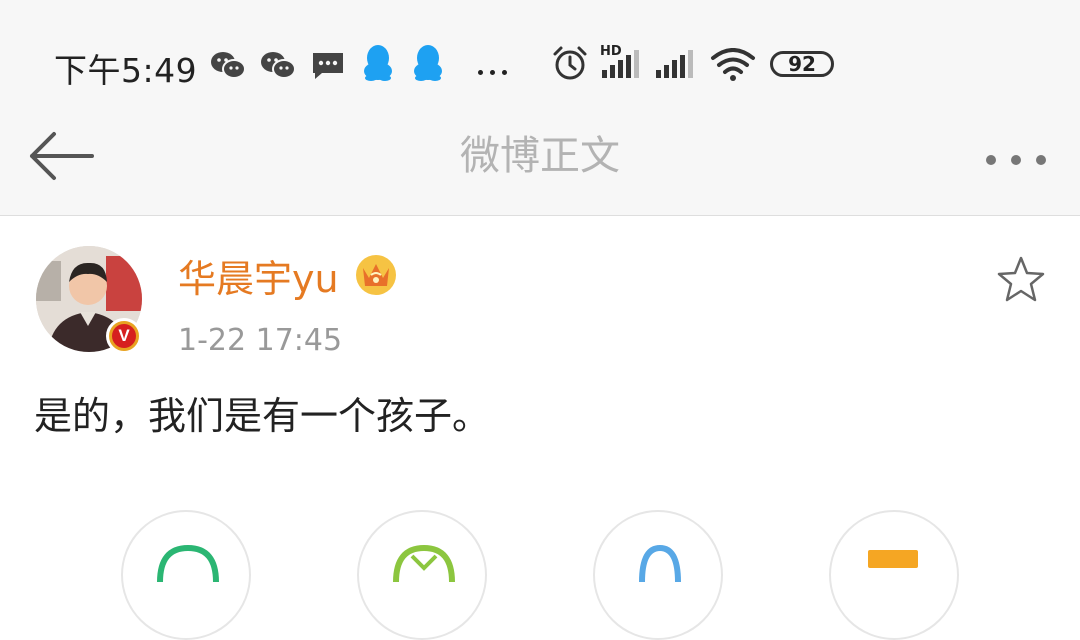  I want to click on more-button, so click(894, 575).